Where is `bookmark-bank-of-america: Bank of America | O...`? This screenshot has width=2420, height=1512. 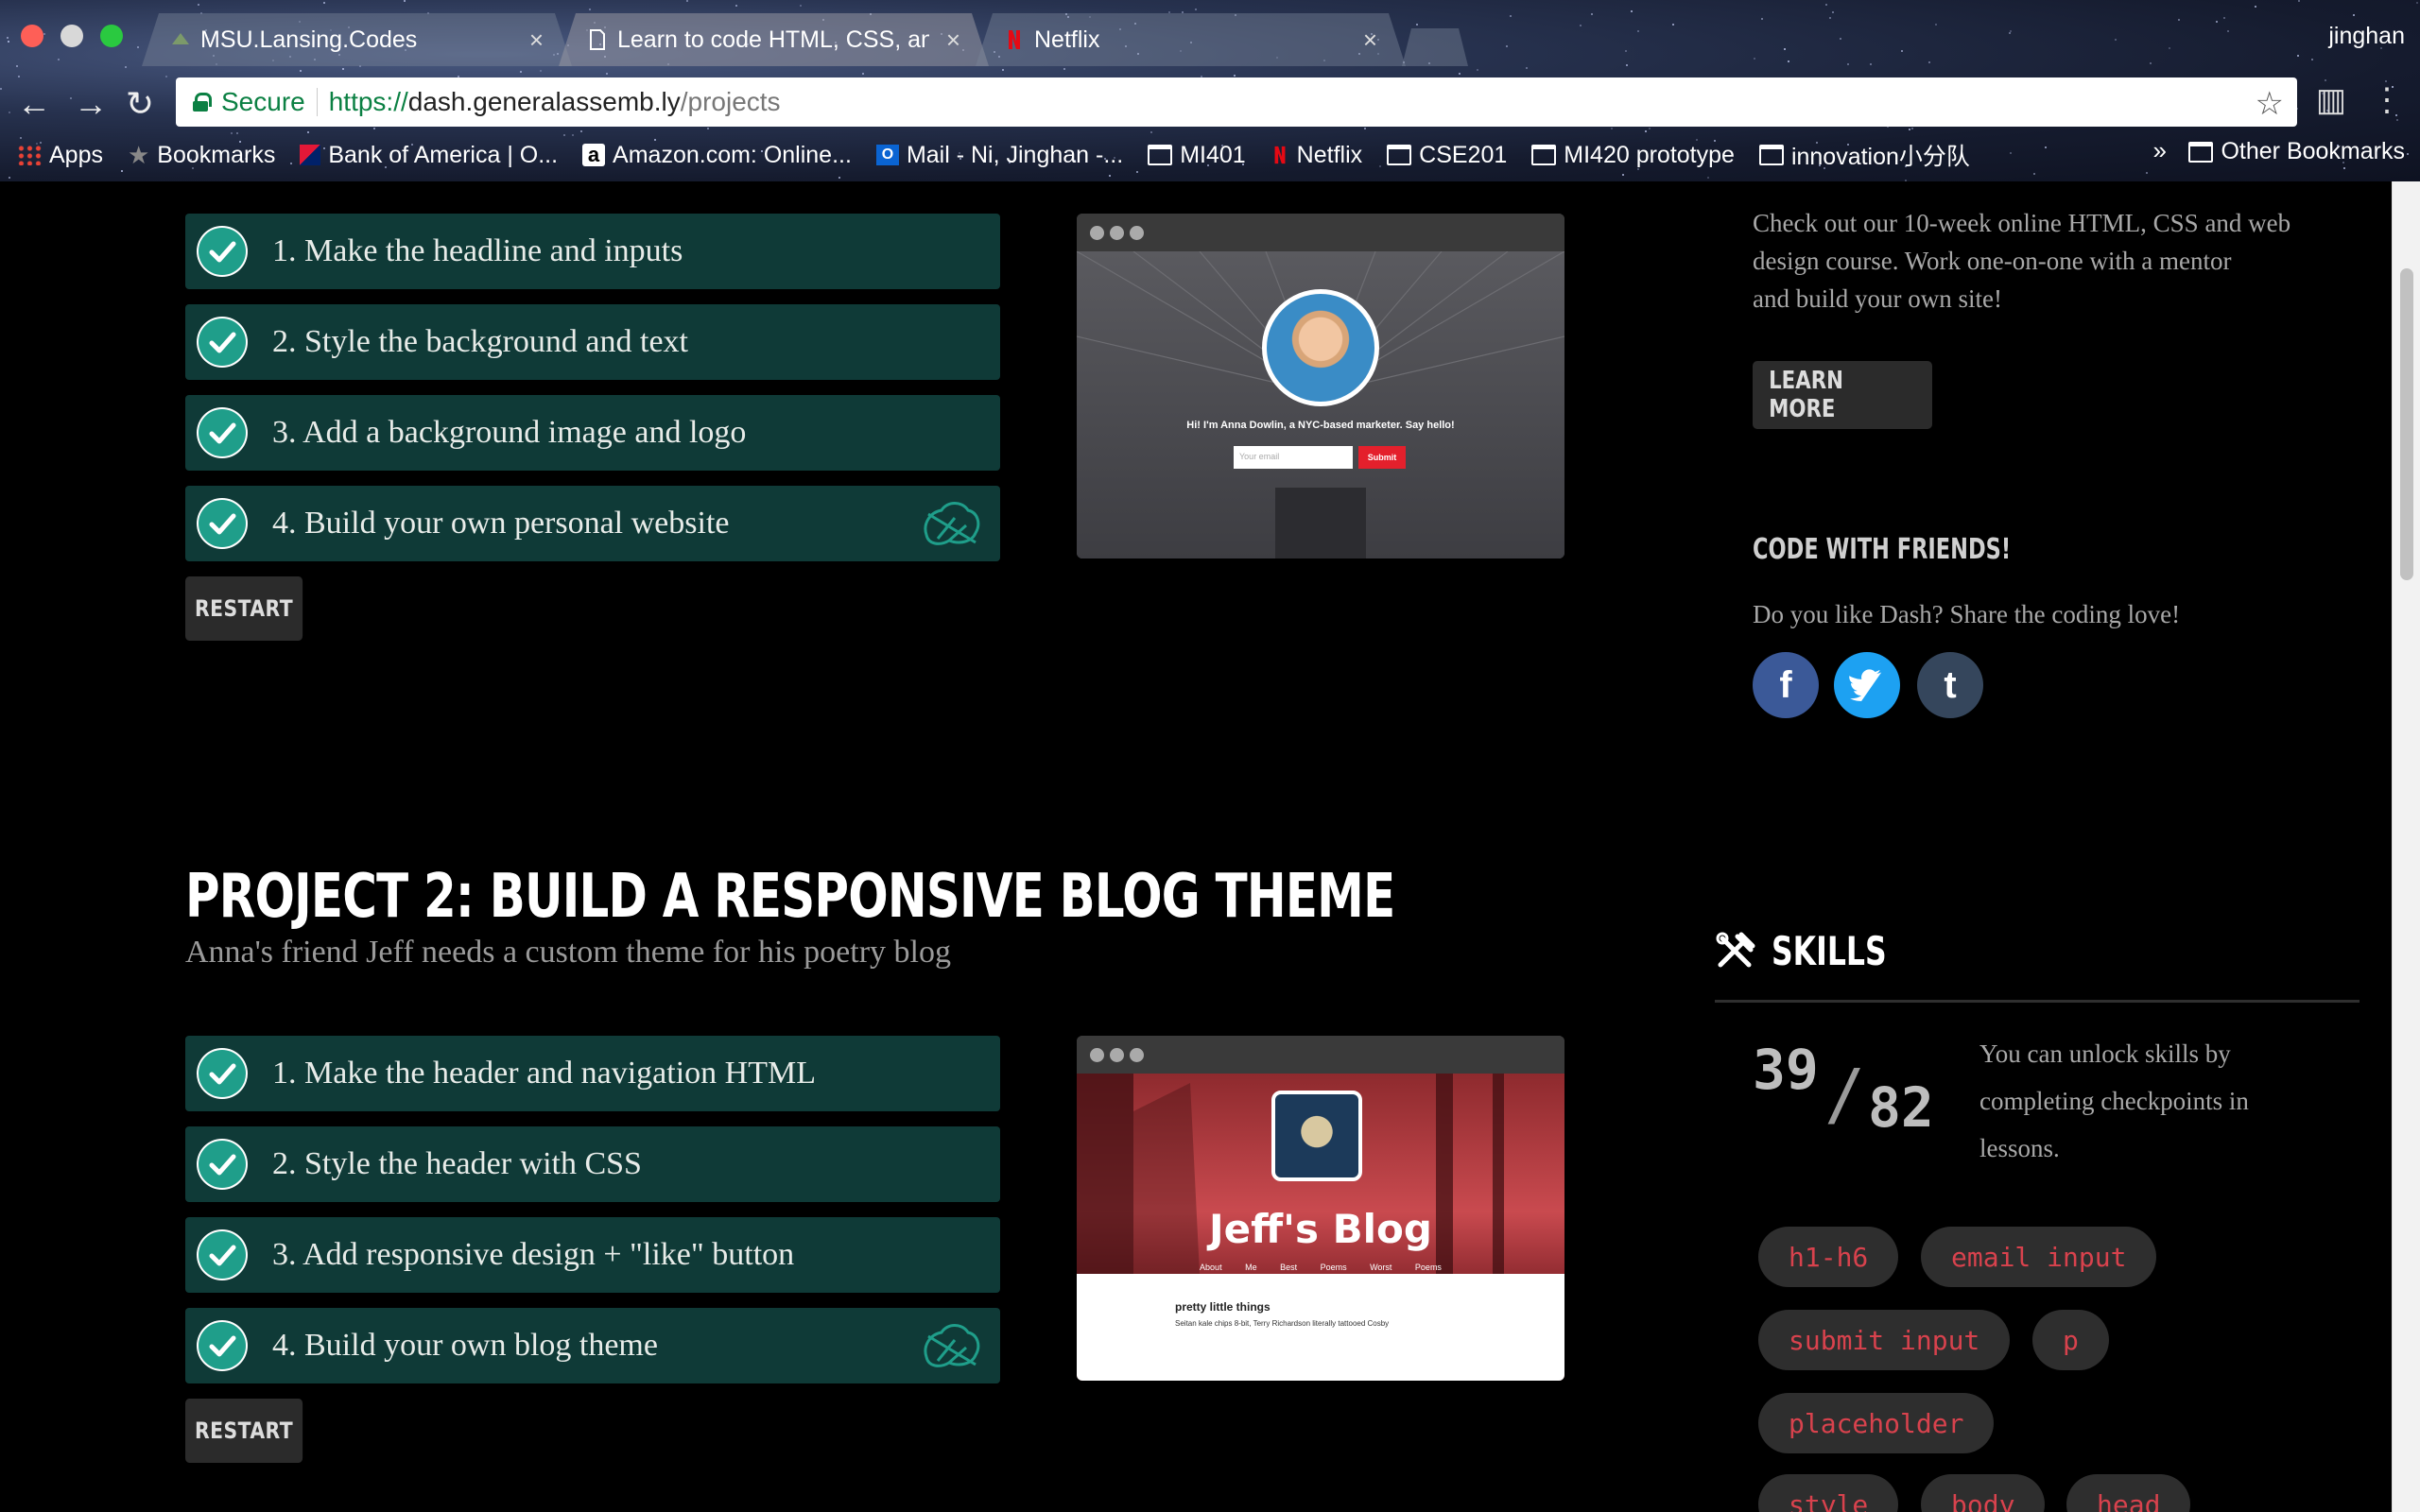
bookmark-bank-of-america: Bank of America | O... is located at coordinates (429, 155).